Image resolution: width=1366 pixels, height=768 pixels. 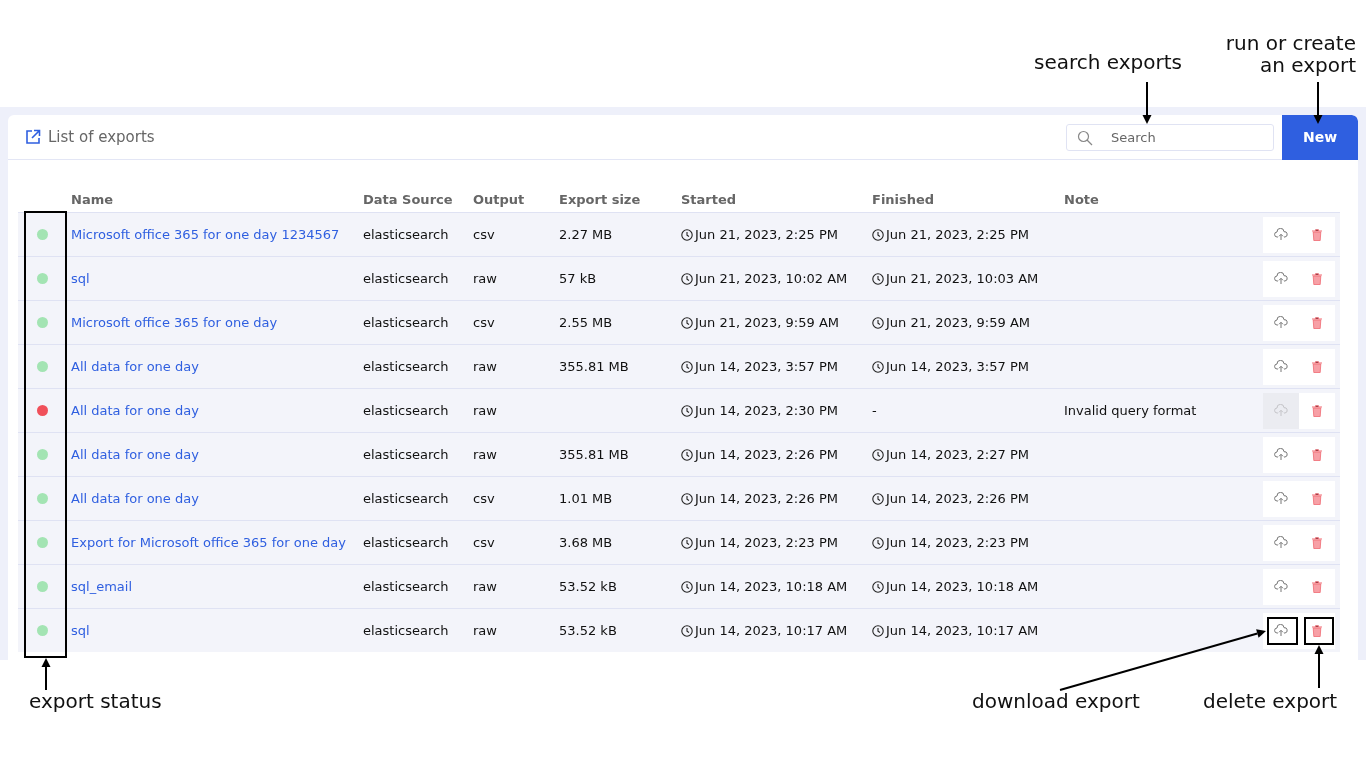 What do you see at coordinates (1170, 137) in the screenshot?
I see `search-field: Search` at bounding box center [1170, 137].